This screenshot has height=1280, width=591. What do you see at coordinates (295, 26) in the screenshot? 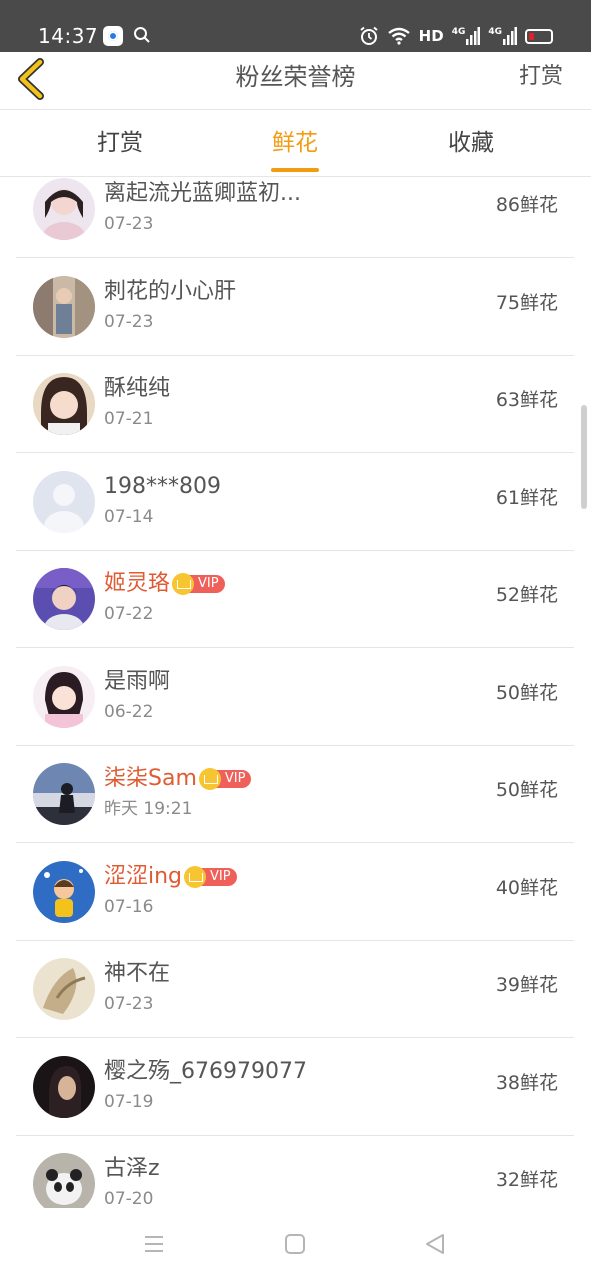
I see `status-bar: 14:37 HD 4G 4G` at bounding box center [295, 26].